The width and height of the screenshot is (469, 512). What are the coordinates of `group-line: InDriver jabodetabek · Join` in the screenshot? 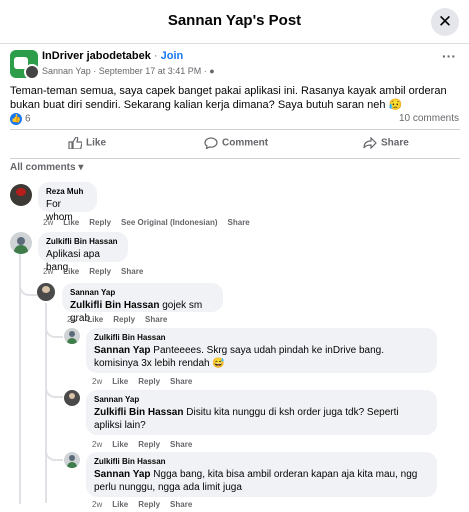 It's located at (112, 56).